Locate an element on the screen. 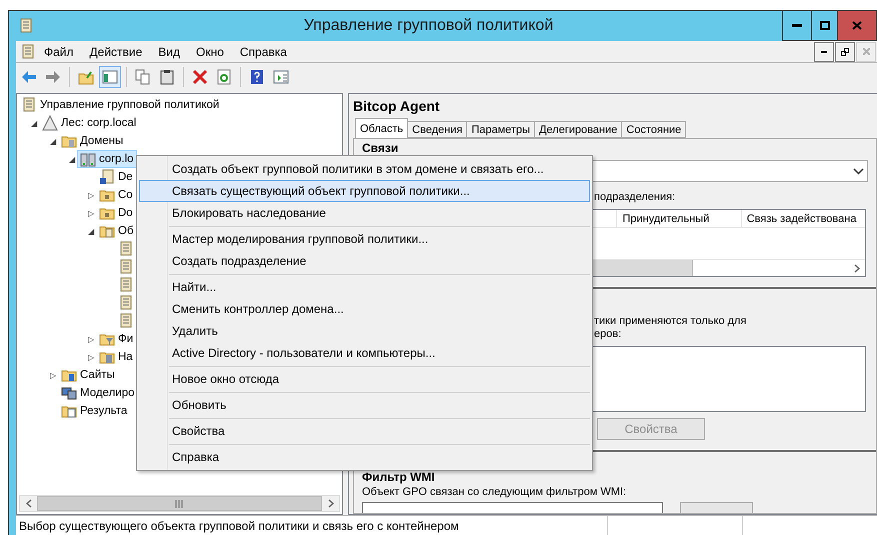 This screenshot has width=877, height=535. tab: Область is located at coordinates (381, 128).